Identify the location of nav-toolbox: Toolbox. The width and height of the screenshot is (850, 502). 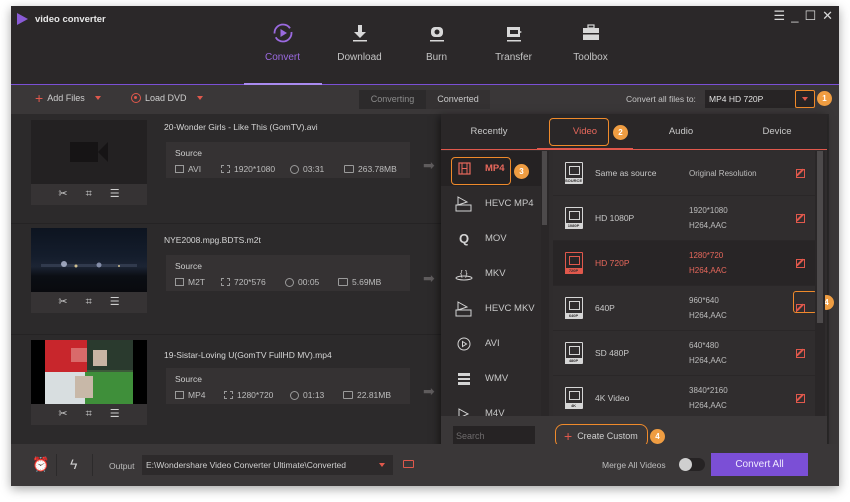
(590, 48).